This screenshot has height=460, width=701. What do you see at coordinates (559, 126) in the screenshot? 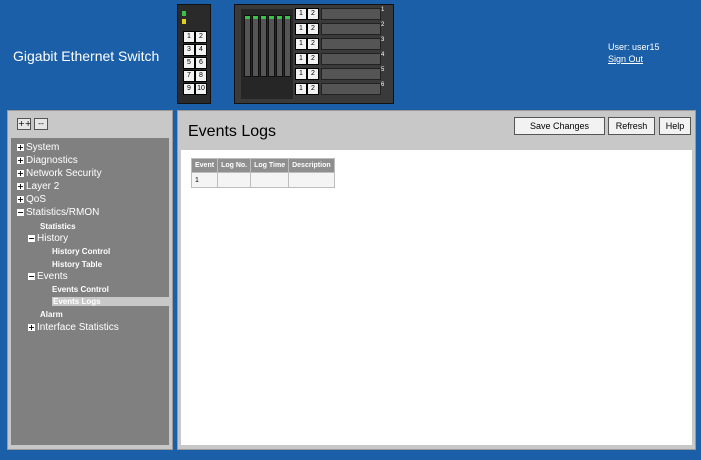
I see `save-changes-button: Save Changes` at bounding box center [559, 126].